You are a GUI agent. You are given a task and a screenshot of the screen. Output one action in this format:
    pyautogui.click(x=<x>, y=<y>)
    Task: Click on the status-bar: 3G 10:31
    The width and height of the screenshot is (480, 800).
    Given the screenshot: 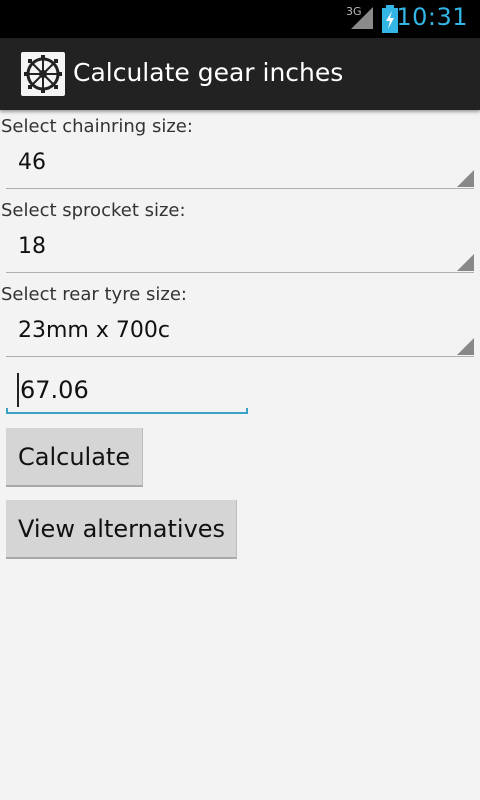 What is the action you would take?
    pyautogui.click(x=240, y=19)
    